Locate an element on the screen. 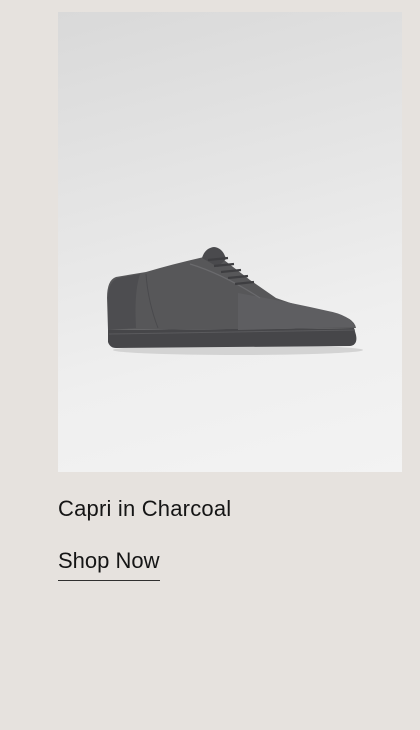 The width and height of the screenshot is (420, 730). product-title: Capri in Charcoal is located at coordinates (145, 508).